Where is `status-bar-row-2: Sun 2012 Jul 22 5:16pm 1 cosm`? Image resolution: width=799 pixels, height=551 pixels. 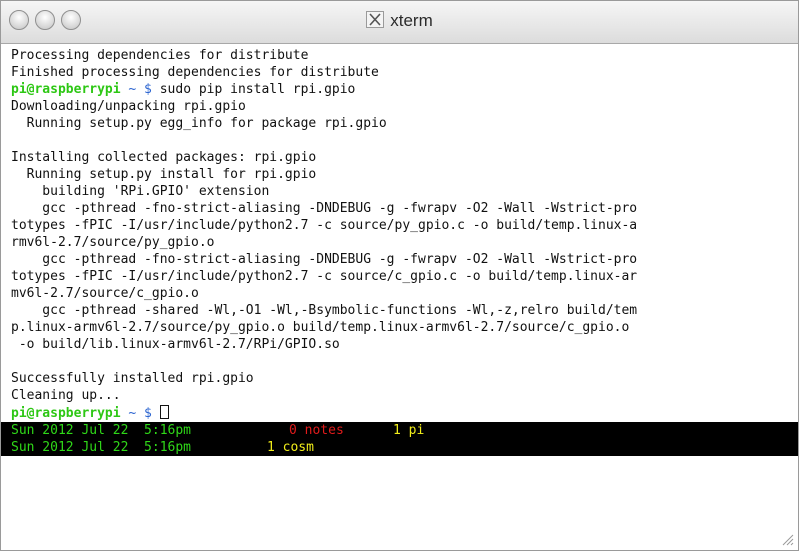 status-bar-row-2: Sun 2012 Jul 22 5:16pm 1 cosm is located at coordinates (399, 447).